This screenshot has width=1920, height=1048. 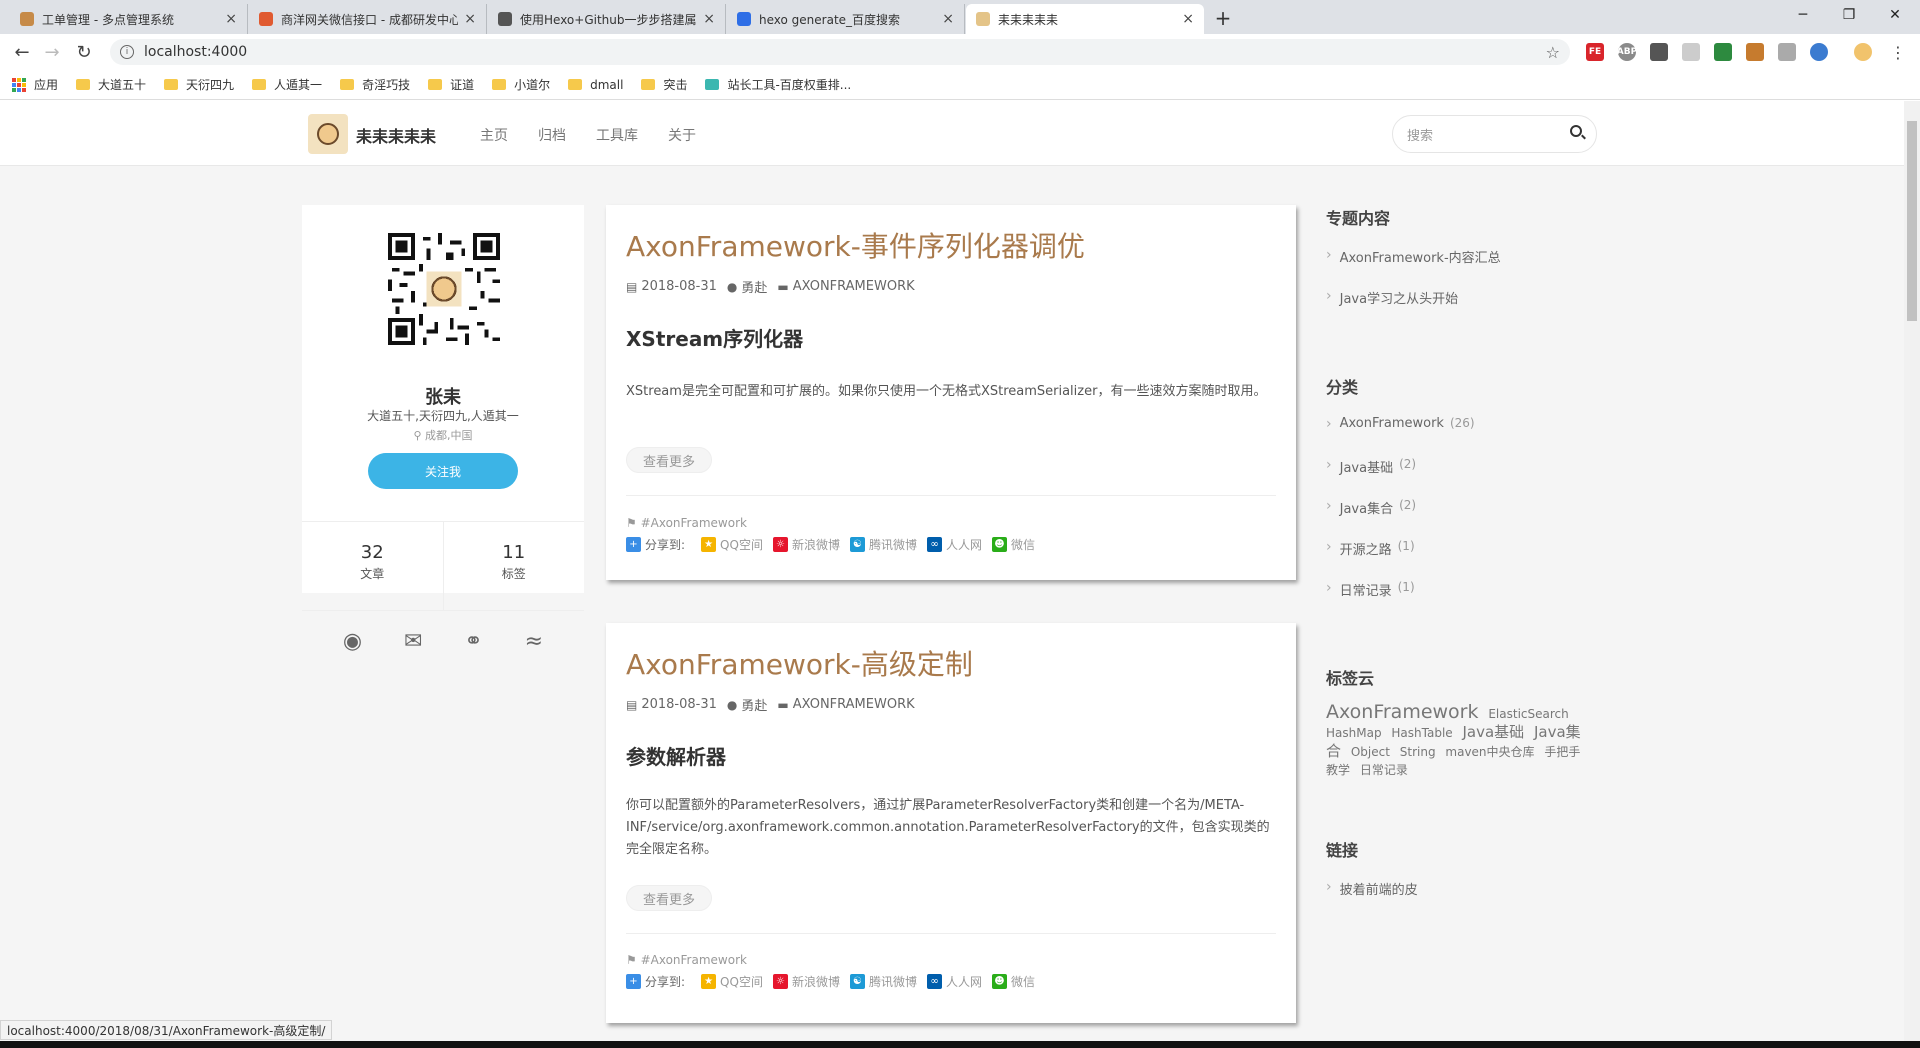 What do you see at coordinates (1912, 571) in the screenshot?
I see `page-scrollbar` at bounding box center [1912, 571].